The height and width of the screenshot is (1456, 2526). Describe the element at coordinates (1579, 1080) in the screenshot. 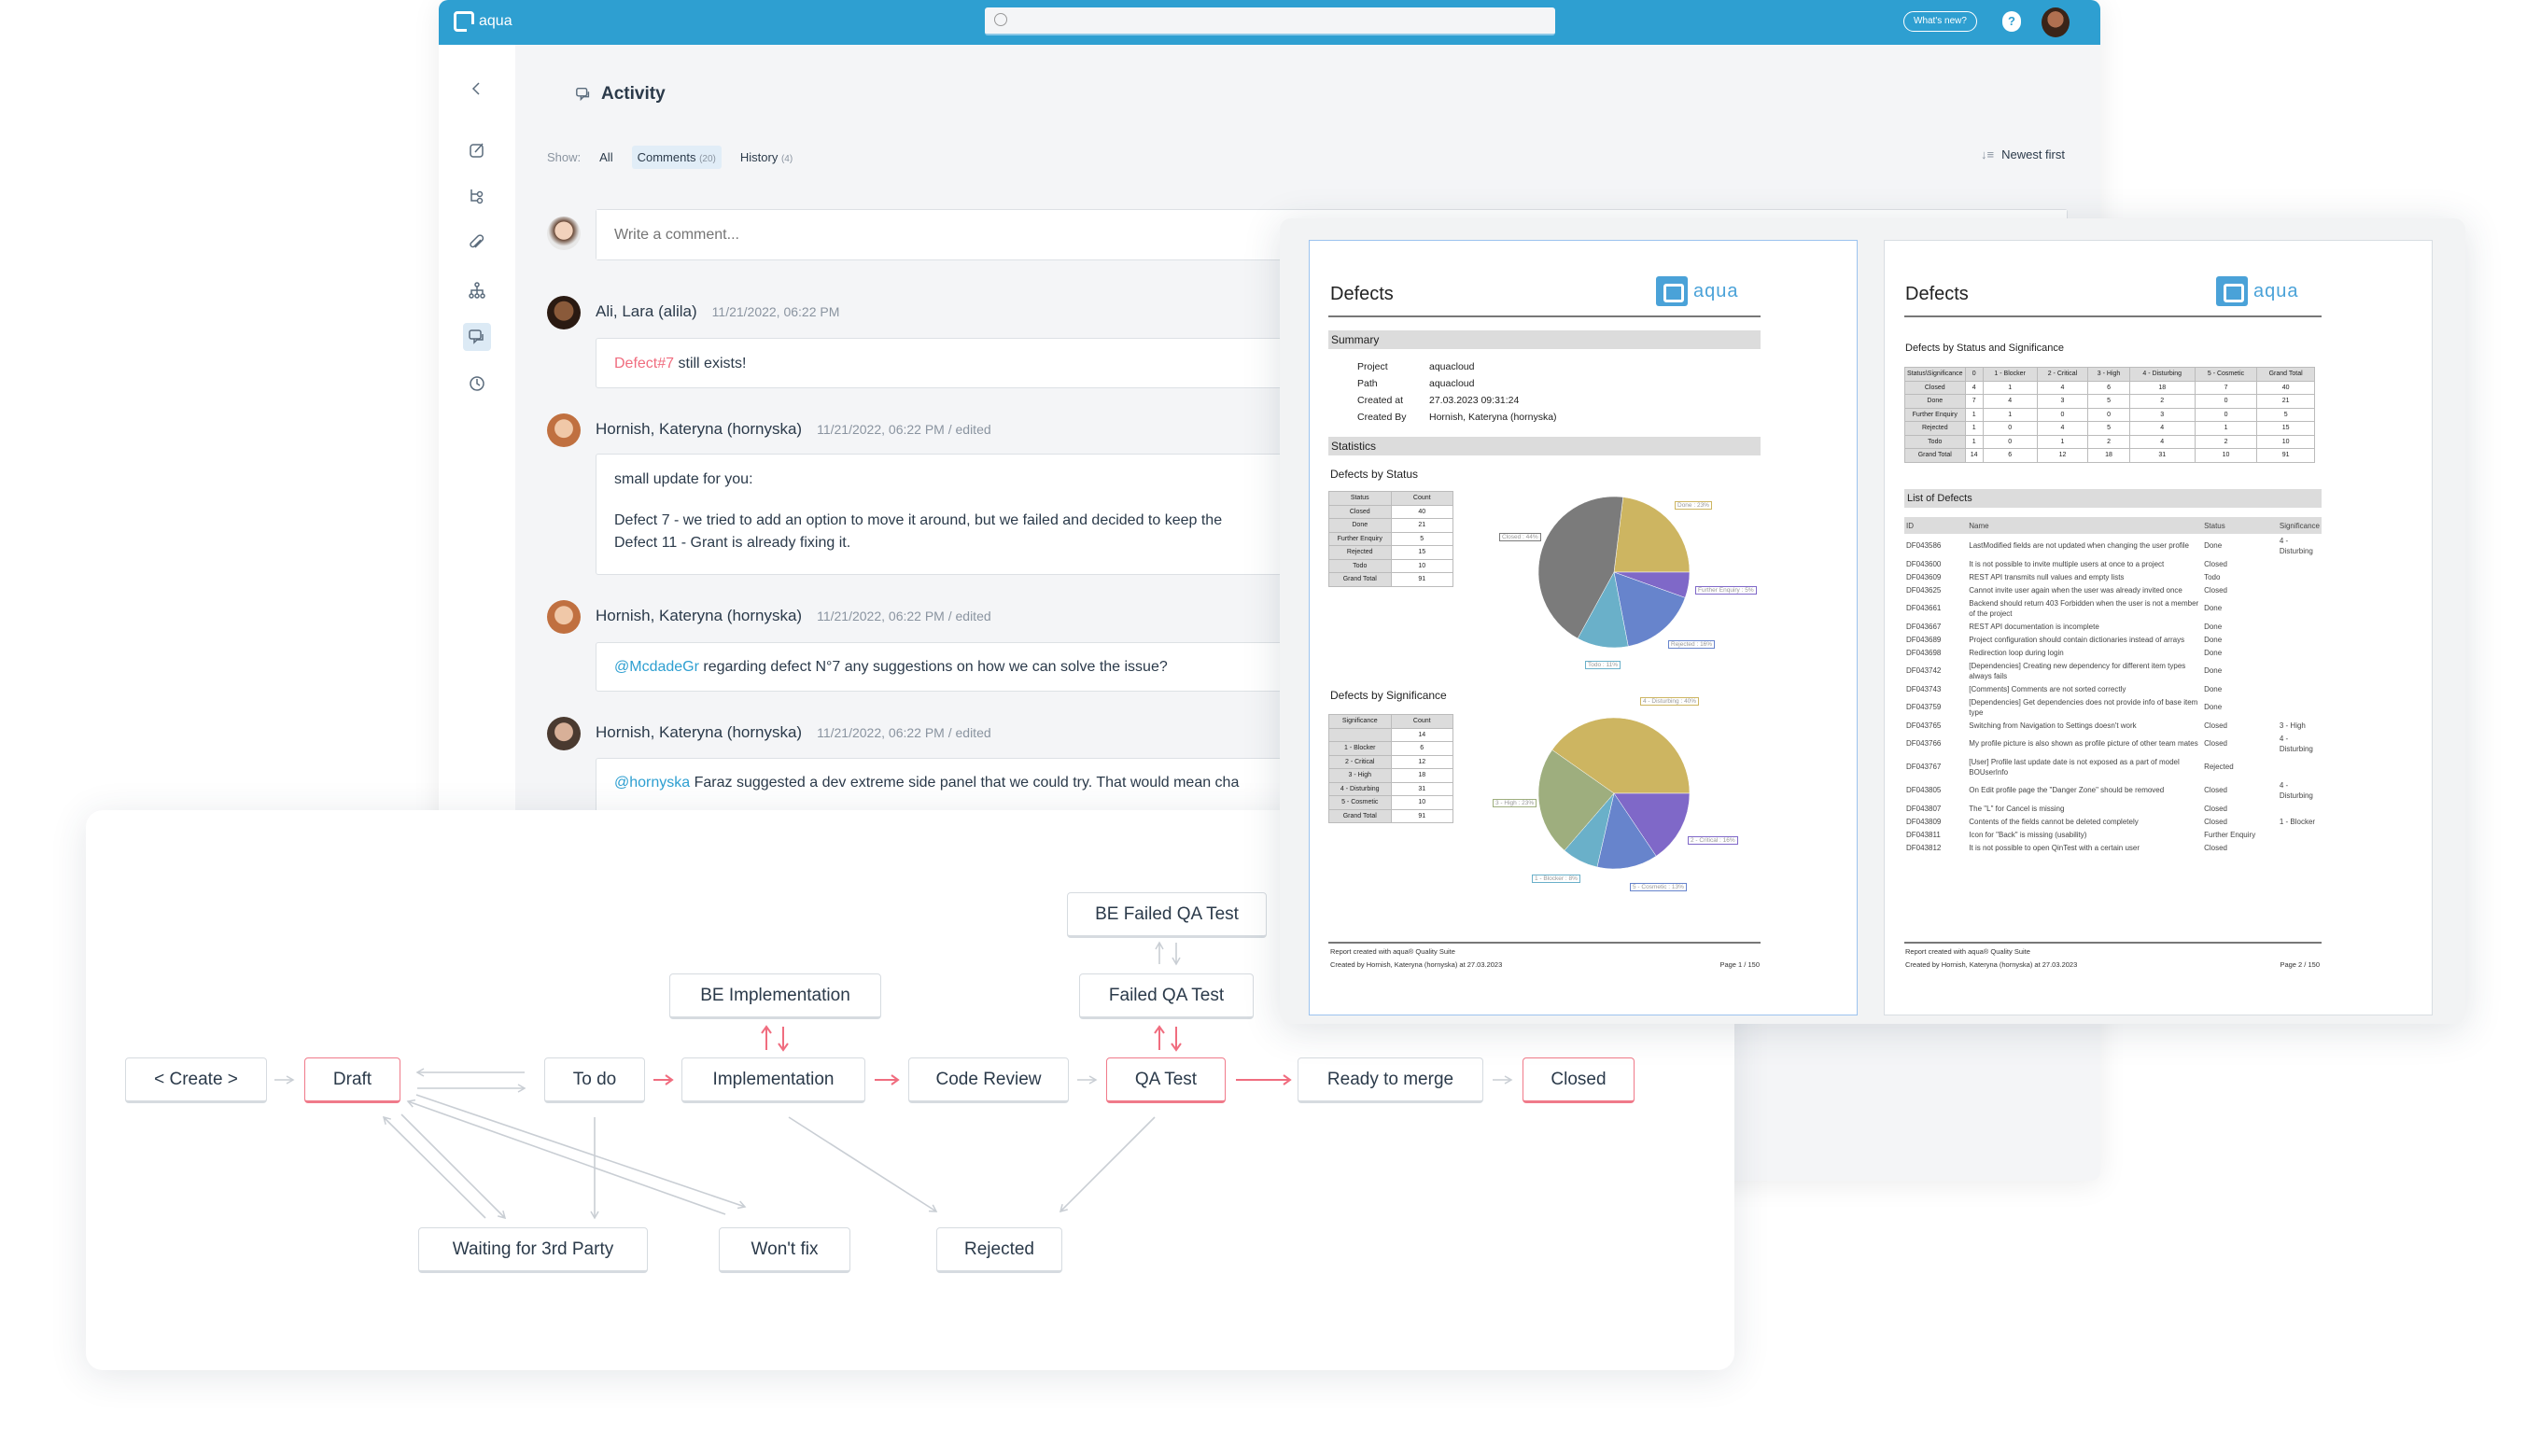

I see `state-closed: Closed` at that location.